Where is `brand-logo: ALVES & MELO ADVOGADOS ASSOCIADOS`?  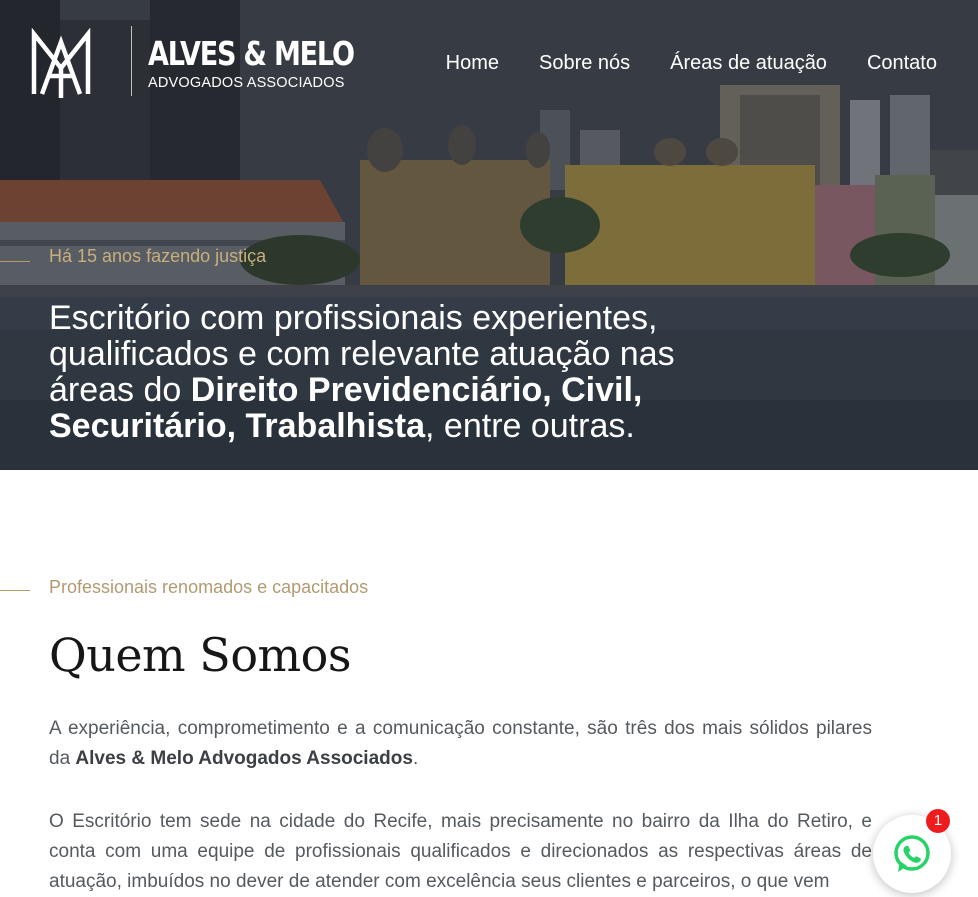 brand-logo: ALVES & MELO ADVOGADOS ASSOCIADOS is located at coordinates (192, 64).